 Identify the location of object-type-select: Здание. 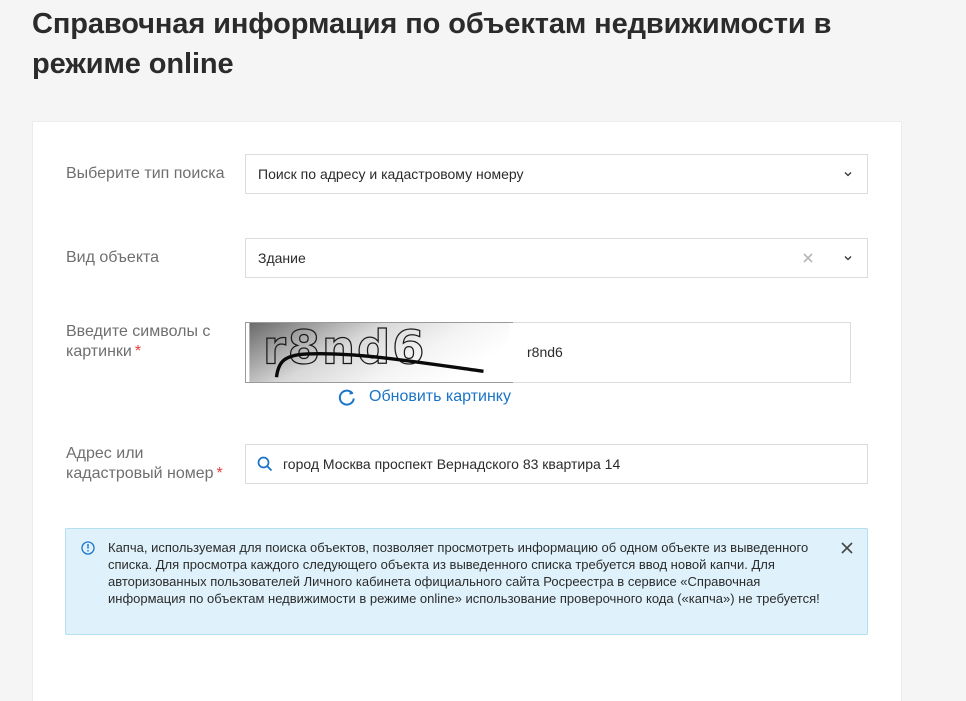
(556, 258).